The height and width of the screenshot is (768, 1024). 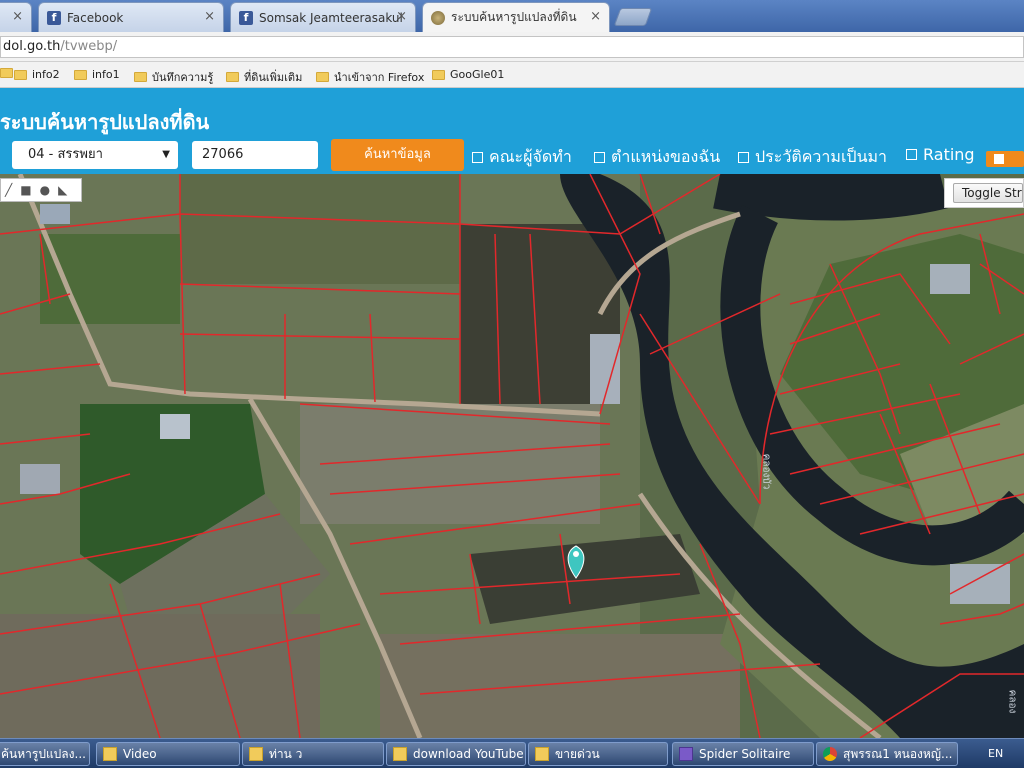 What do you see at coordinates (166, 154) in the screenshot?
I see `chevron-down-icon: ▼` at bounding box center [166, 154].